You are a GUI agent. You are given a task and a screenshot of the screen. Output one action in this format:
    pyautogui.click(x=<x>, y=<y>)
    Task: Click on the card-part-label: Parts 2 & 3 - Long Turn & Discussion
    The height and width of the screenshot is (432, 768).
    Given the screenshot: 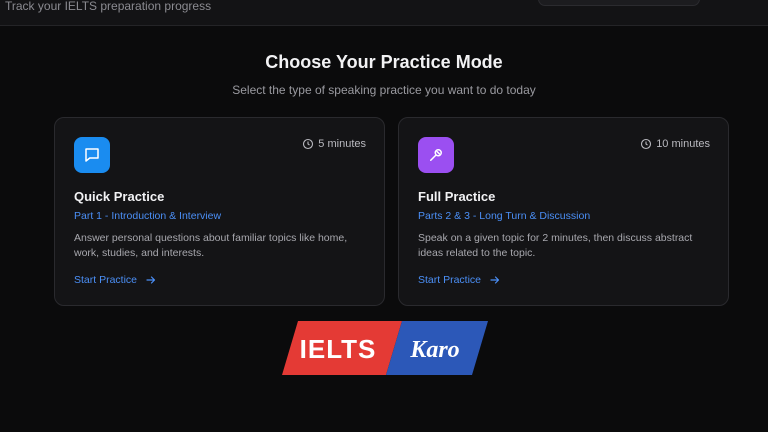 What is the action you would take?
    pyautogui.click(x=504, y=216)
    